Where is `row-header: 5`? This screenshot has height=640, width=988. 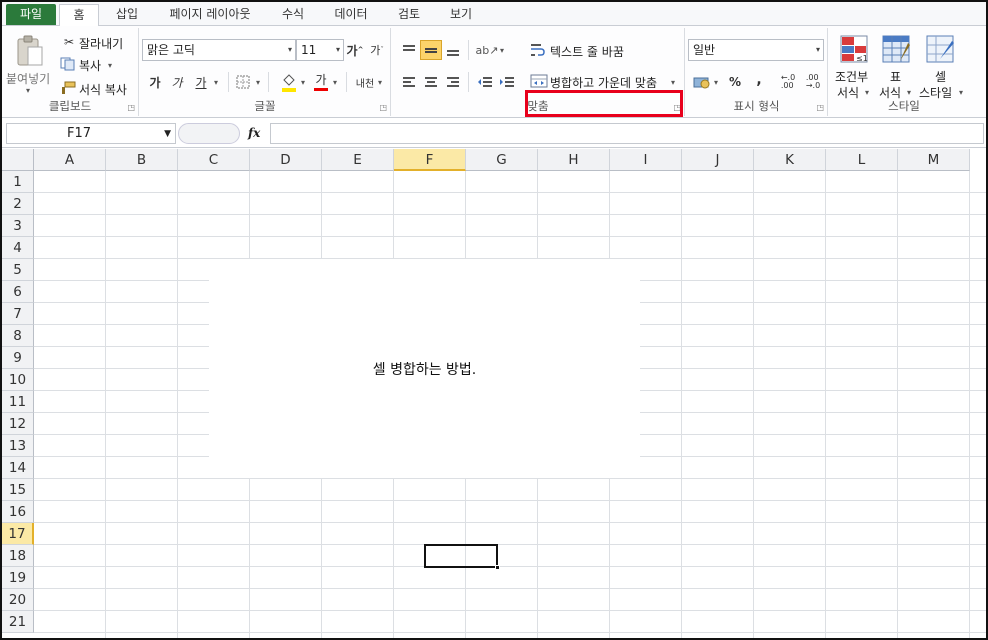 row-header: 5 is located at coordinates (18, 270).